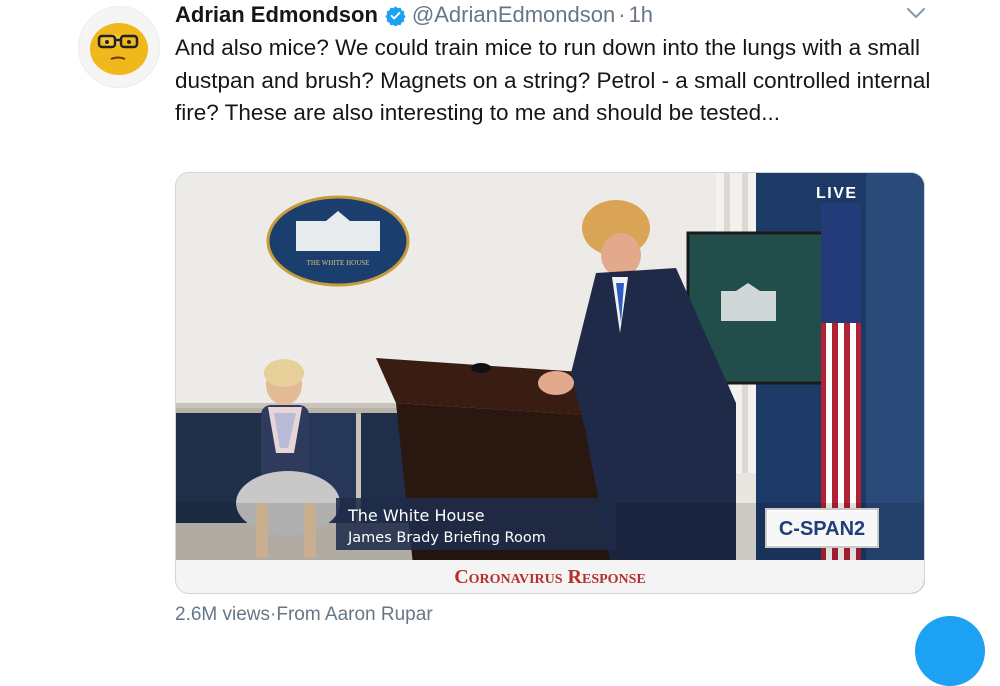  What do you see at coordinates (550, 577) in the screenshot?
I see `coronavirus-response-banner: Coronavirus Response` at bounding box center [550, 577].